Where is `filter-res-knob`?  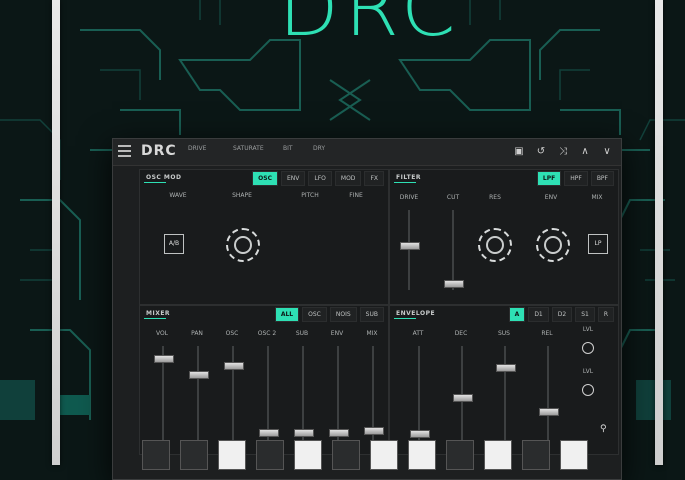 filter-res-knob is located at coordinates (495, 245).